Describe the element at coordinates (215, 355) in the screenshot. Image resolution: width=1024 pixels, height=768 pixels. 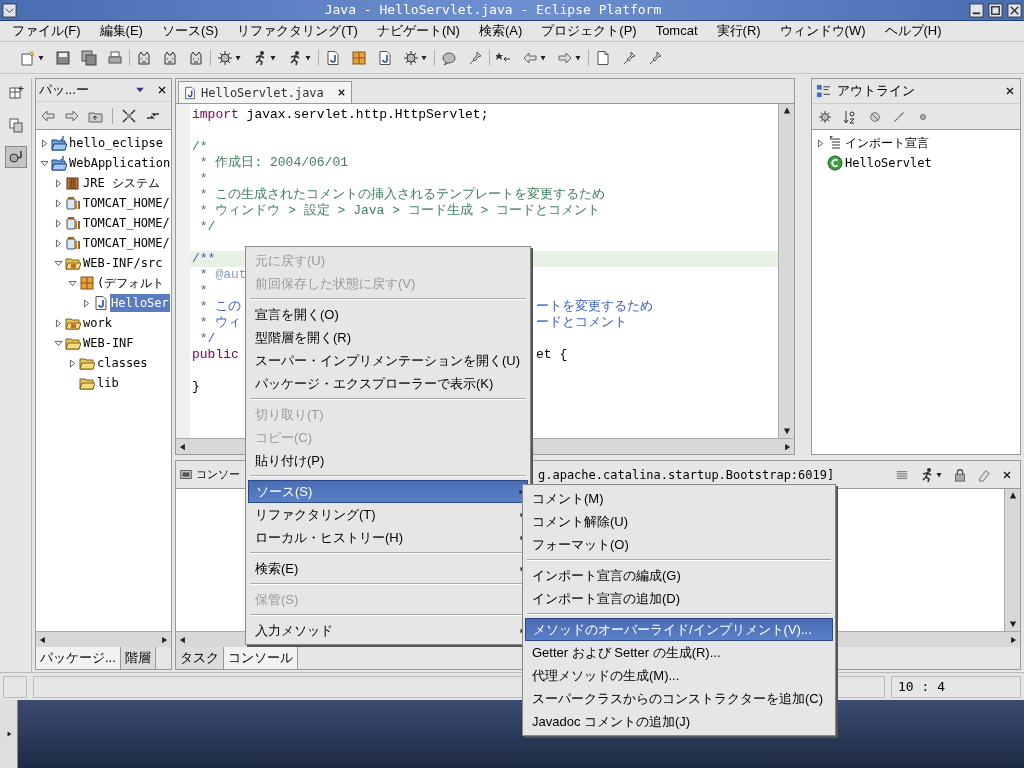
I see `code-line: public` at that location.